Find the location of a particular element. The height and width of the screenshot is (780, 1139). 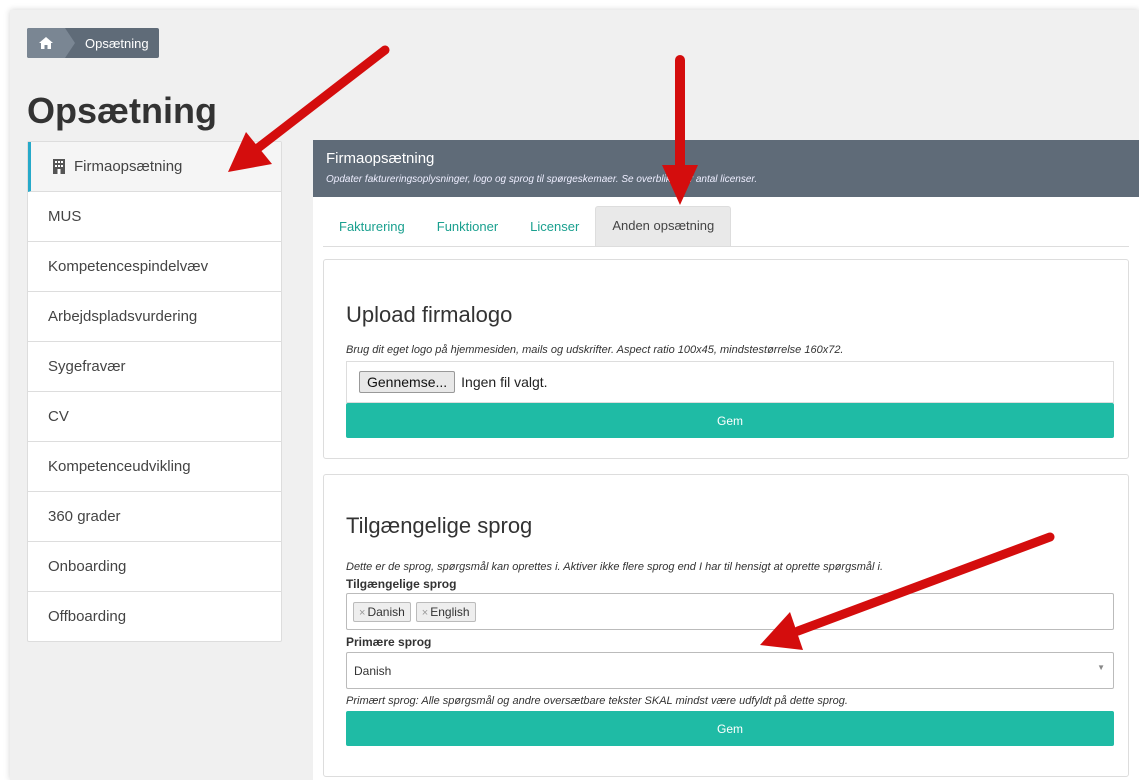

sidebar-item-arbejdspladsvurdering: Arbejdspladsvurdering is located at coordinates (154, 317).